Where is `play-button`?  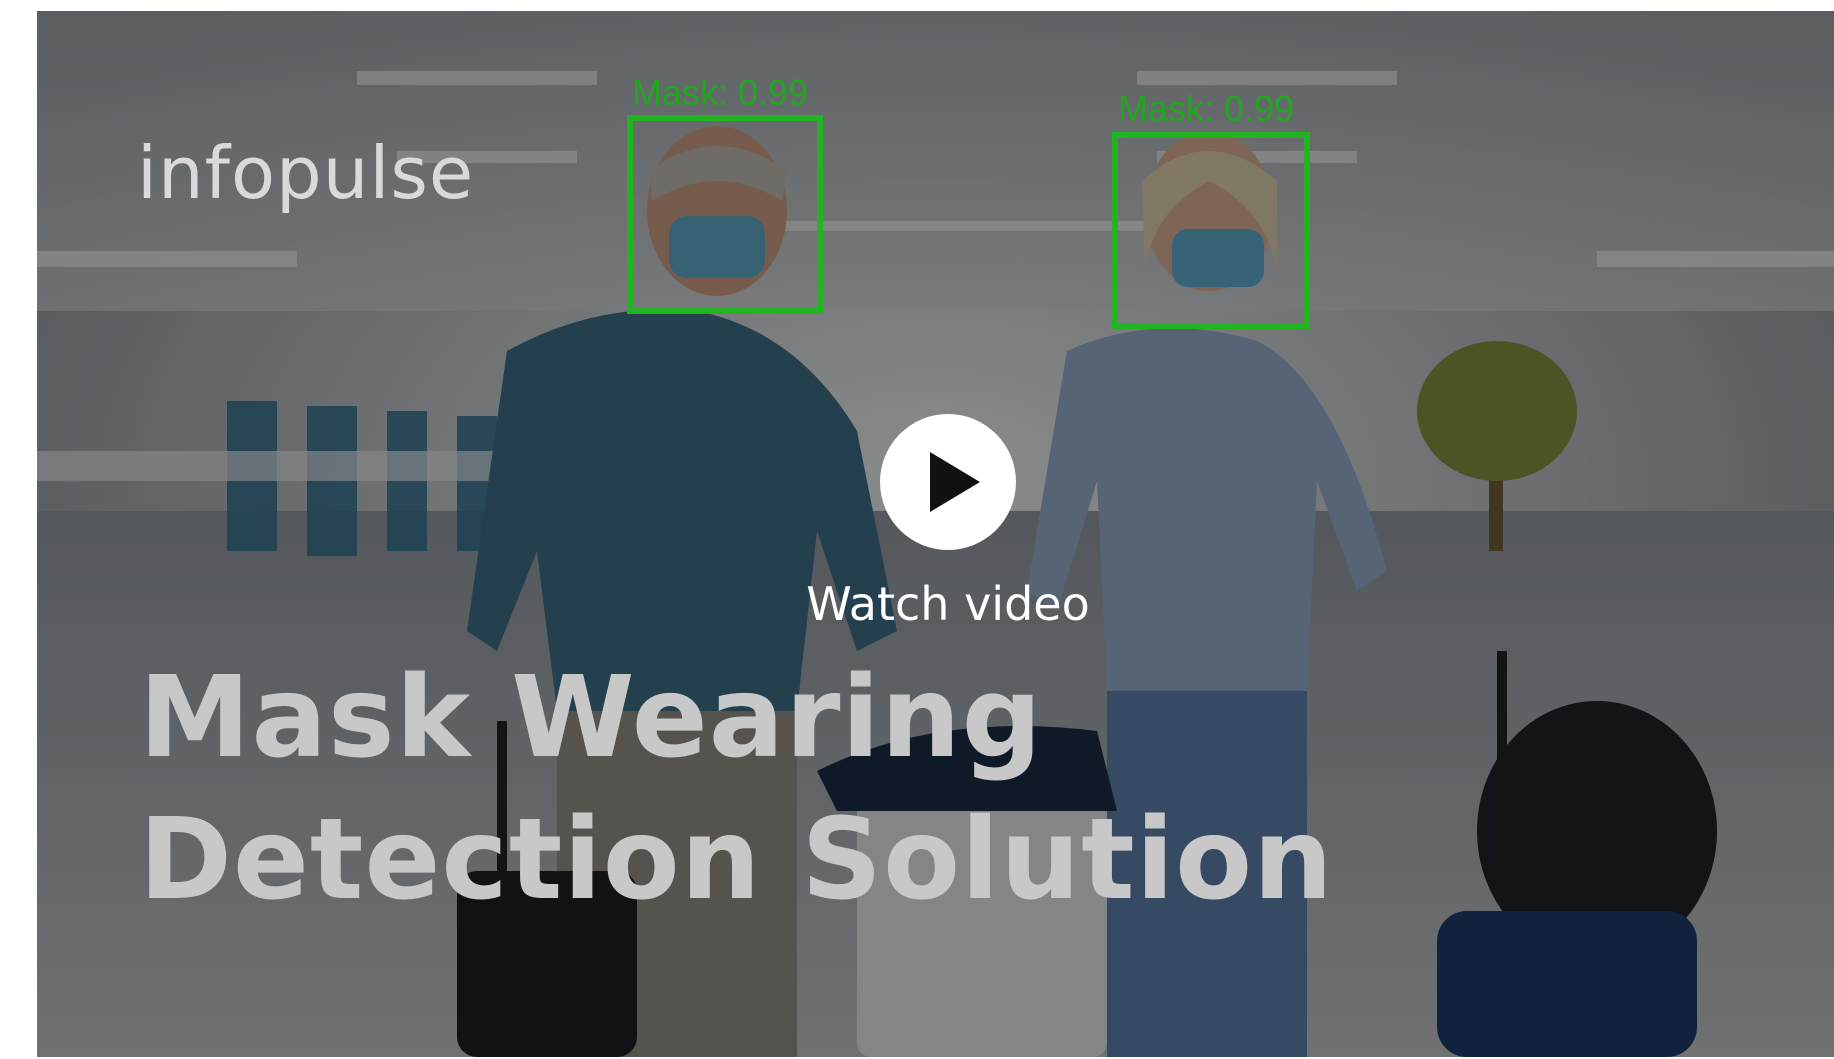 play-button is located at coordinates (948, 482).